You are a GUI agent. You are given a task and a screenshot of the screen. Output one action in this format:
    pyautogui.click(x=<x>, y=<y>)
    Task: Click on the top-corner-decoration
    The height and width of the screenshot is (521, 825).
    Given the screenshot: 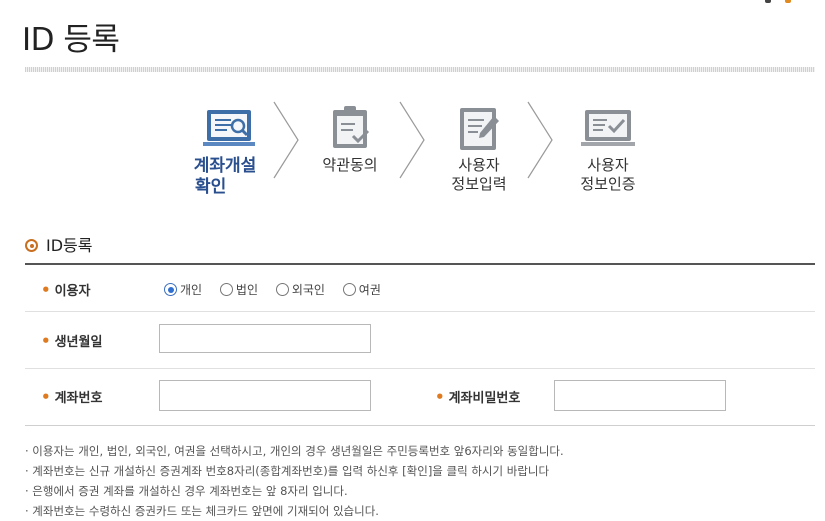 What is the action you would take?
    pyautogui.click(x=783, y=3)
    